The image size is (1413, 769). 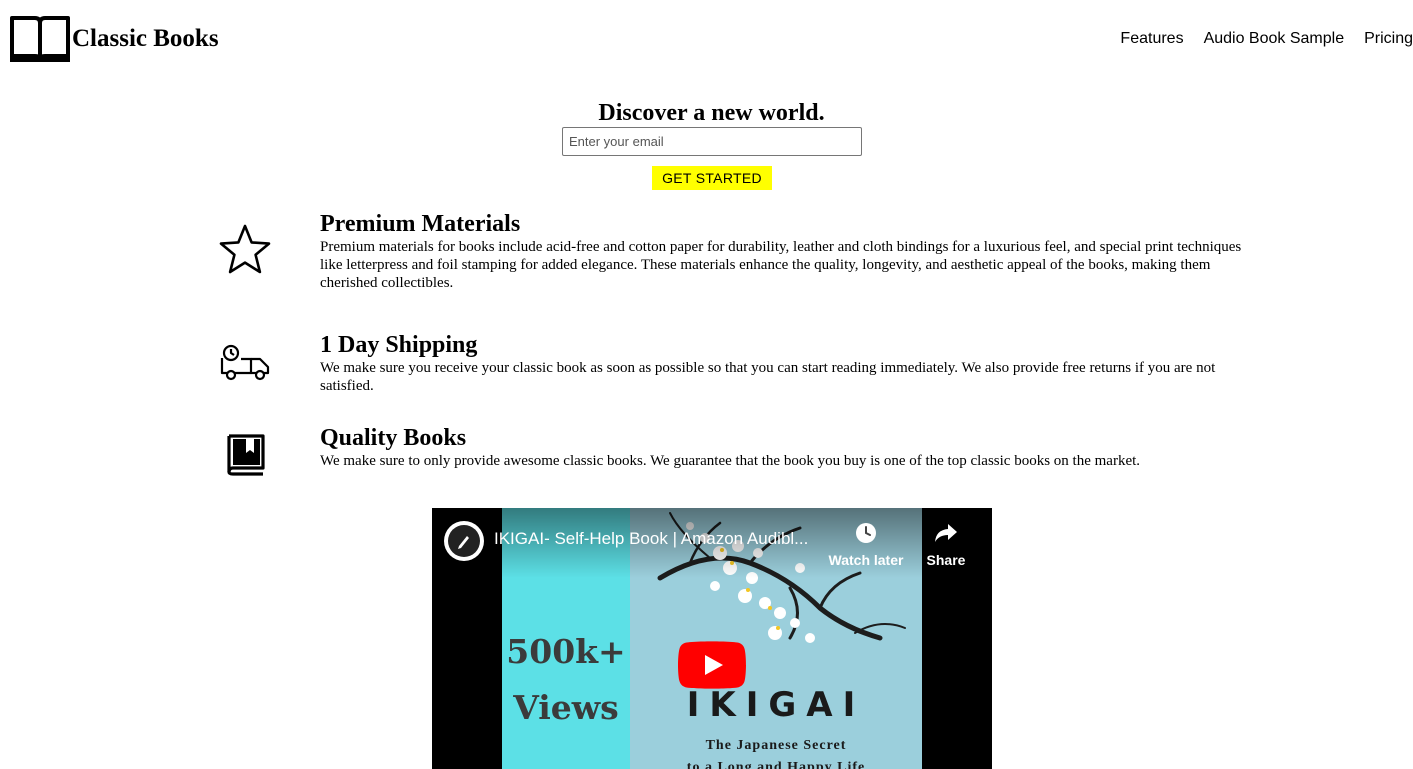 I want to click on shipping-truck-icon, so click(x=245, y=362).